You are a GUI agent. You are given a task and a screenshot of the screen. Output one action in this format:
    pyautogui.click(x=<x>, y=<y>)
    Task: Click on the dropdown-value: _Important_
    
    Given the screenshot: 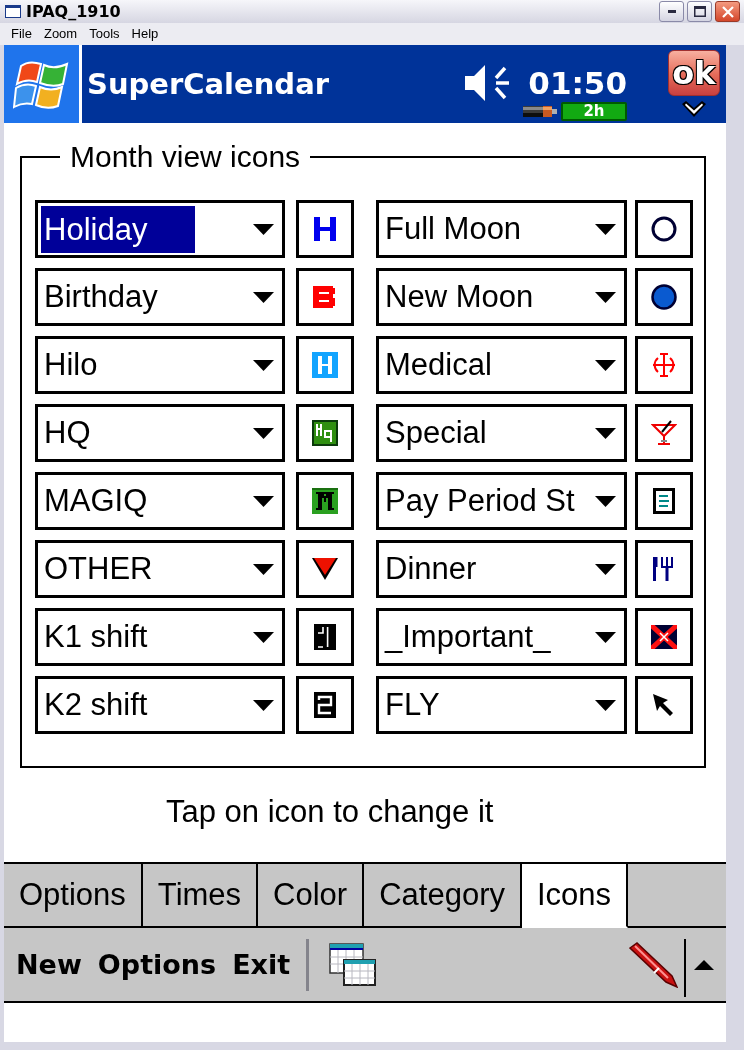 What is the action you would take?
    pyautogui.click(x=467, y=637)
    